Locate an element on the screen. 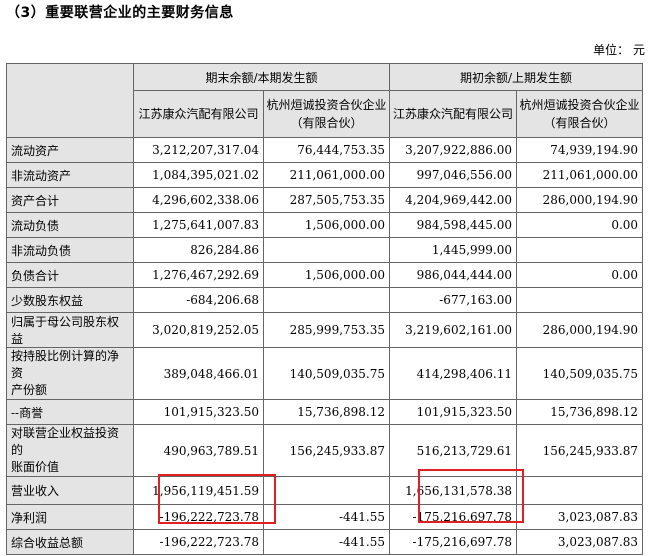 This screenshot has height=556, width=651. row-label-text: 对联营企业权益投资的 is located at coordinates (65, 441).